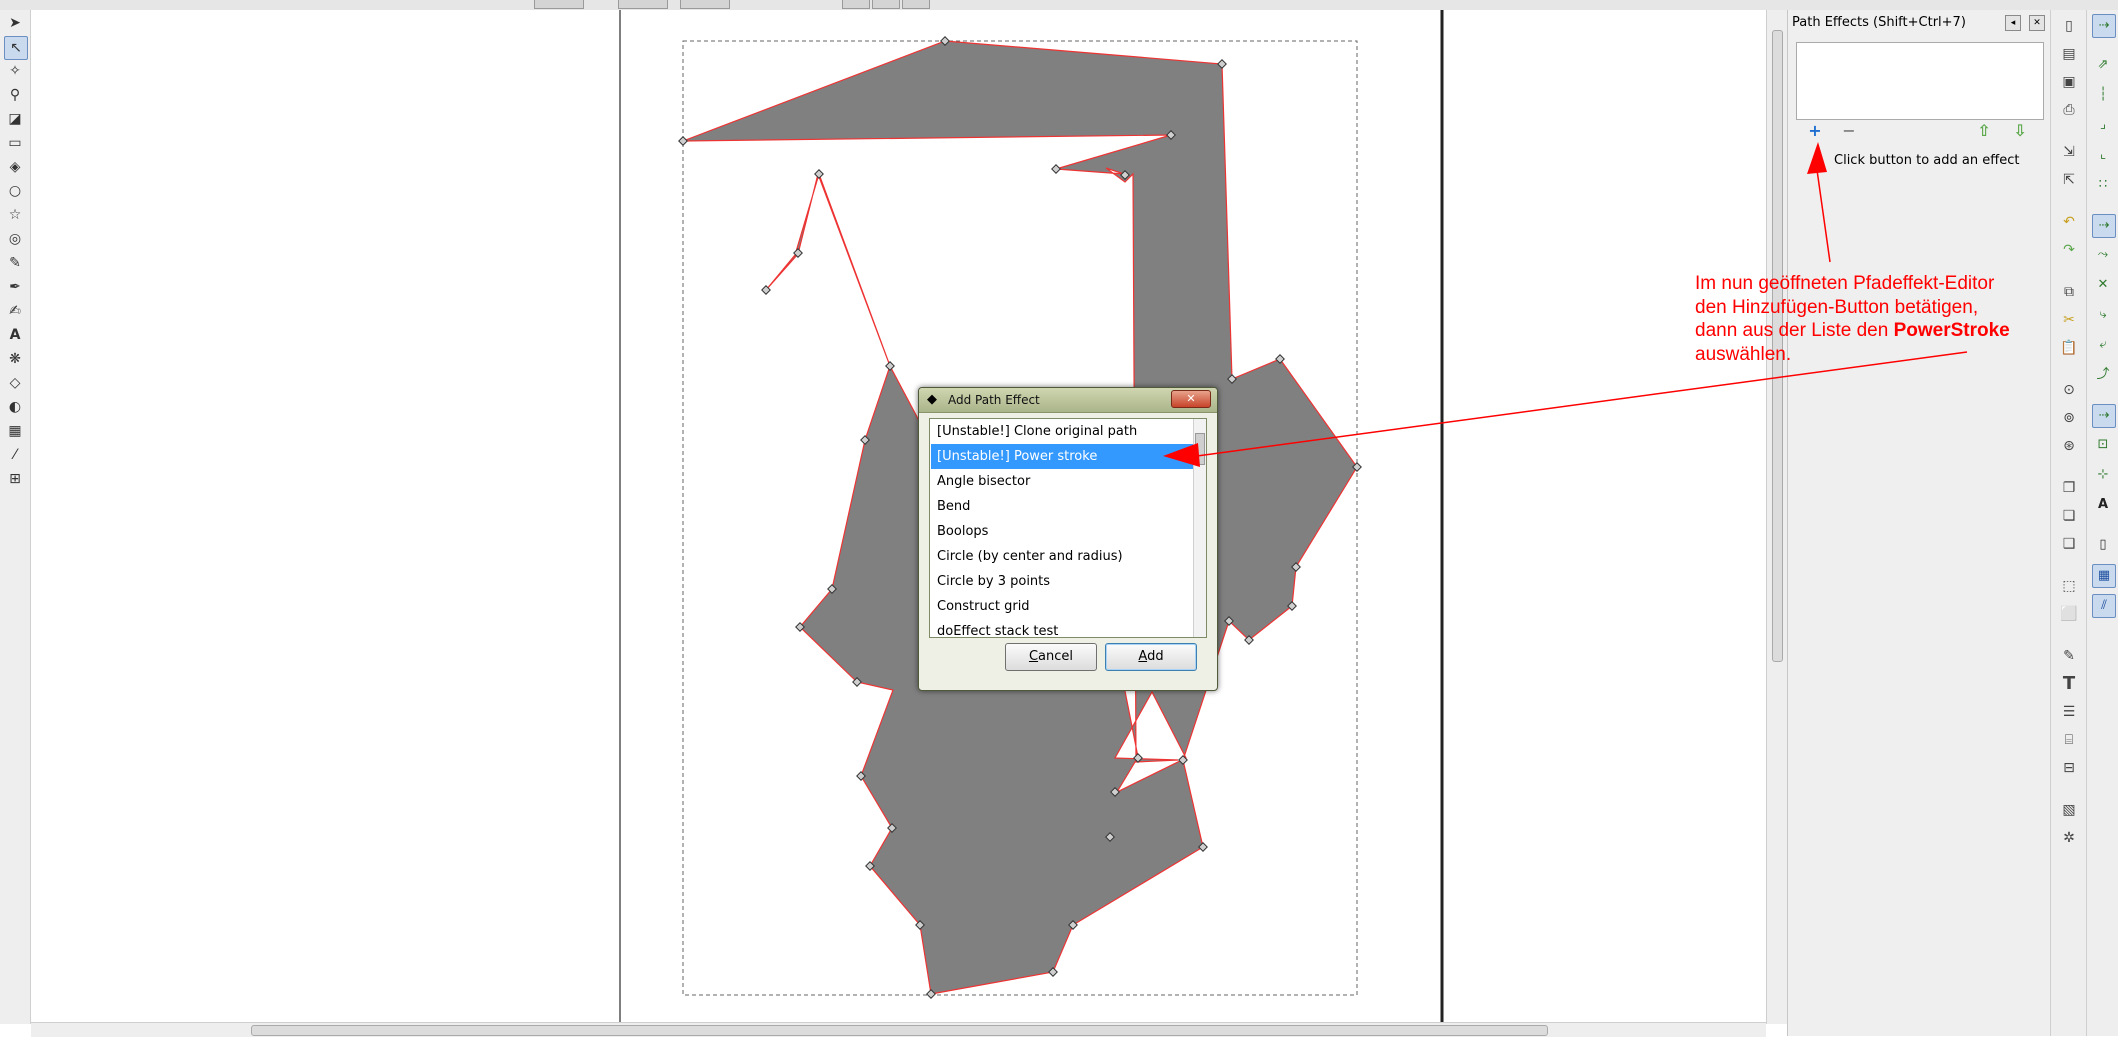  What do you see at coordinates (2069, 656) in the screenshot?
I see `fill-stroke-icon: ✎` at bounding box center [2069, 656].